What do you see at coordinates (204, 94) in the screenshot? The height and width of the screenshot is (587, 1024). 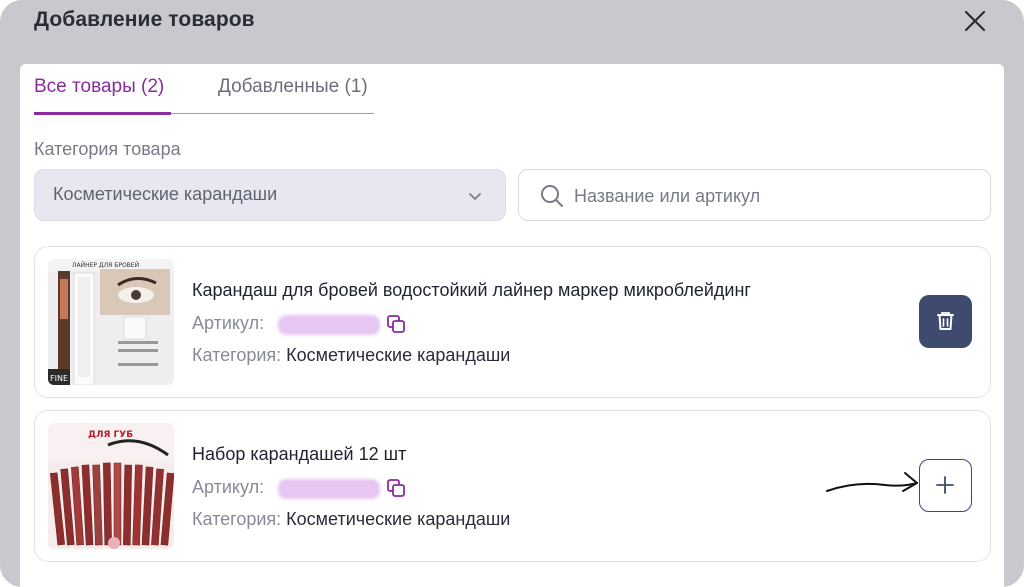 I see `tabs: Все товары (2) Добавленные (1)` at bounding box center [204, 94].